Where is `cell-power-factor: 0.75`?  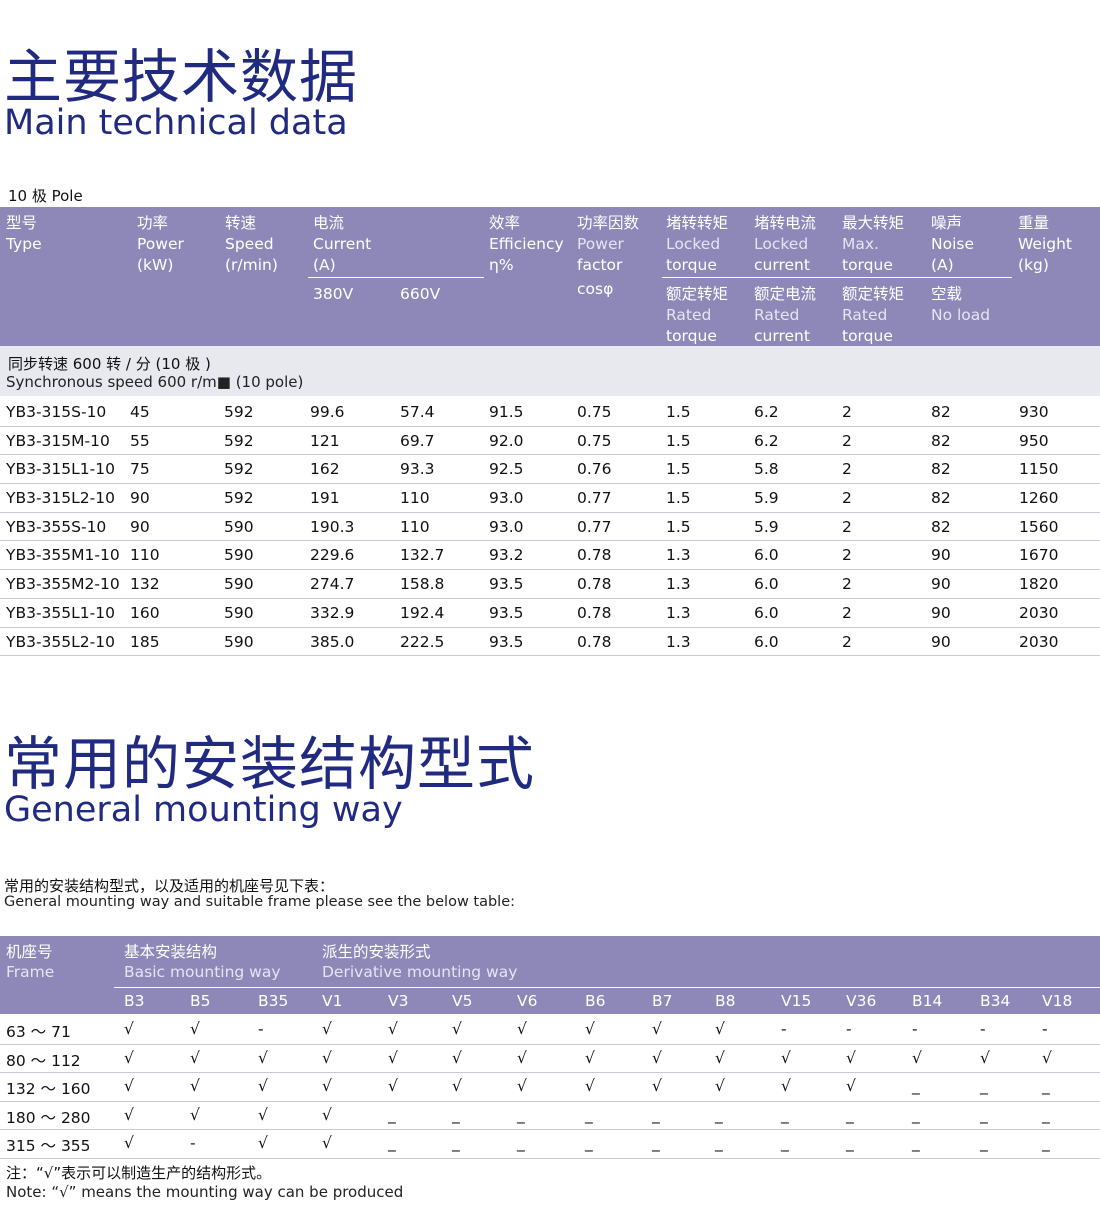 cell-power-factor: 0.75 is located at coordinates (594, 440).